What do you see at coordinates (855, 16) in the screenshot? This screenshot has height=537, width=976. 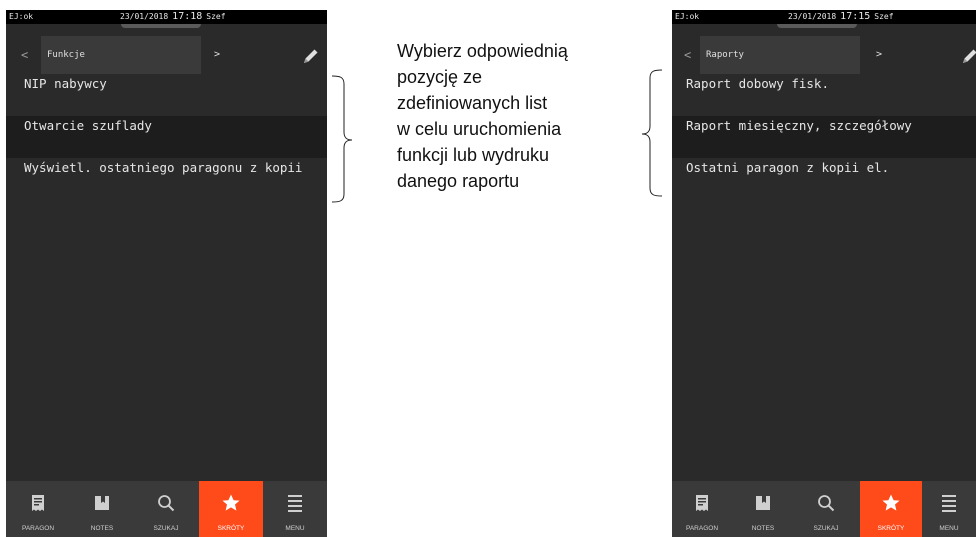 I see `status-time: 17:15` at bounding box center [855, 16].